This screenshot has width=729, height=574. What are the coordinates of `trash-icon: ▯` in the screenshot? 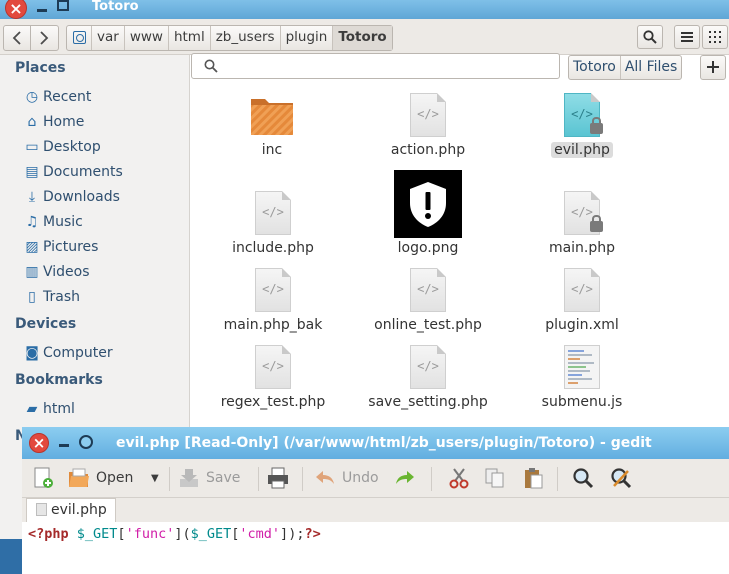 It's located at (32, 297).